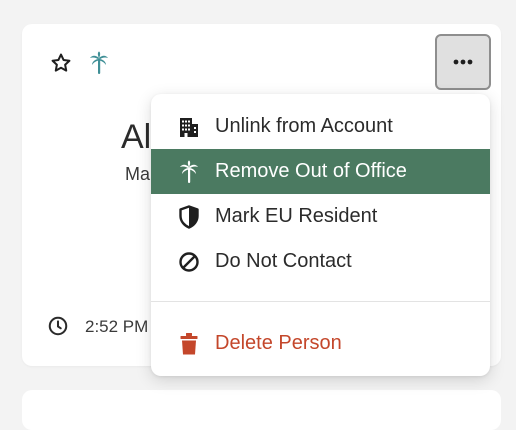  I want to click on menu-item-label: Mark EU Resident, so click(296, 216).